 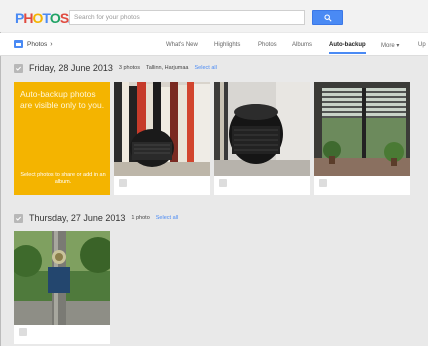 What do you see at coordinates (347, 53) in the screenshot?
I see `active-tab-underline` at bounding box center [347, 53].